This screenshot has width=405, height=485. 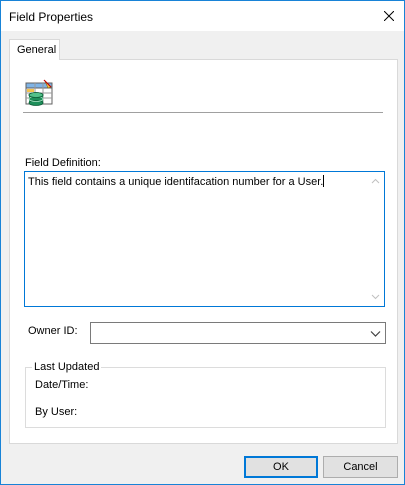 What do you see at coordinates (56, 412) in the screenshot?
I see `by-user-label: By User:` at bounding box center [56, 412].